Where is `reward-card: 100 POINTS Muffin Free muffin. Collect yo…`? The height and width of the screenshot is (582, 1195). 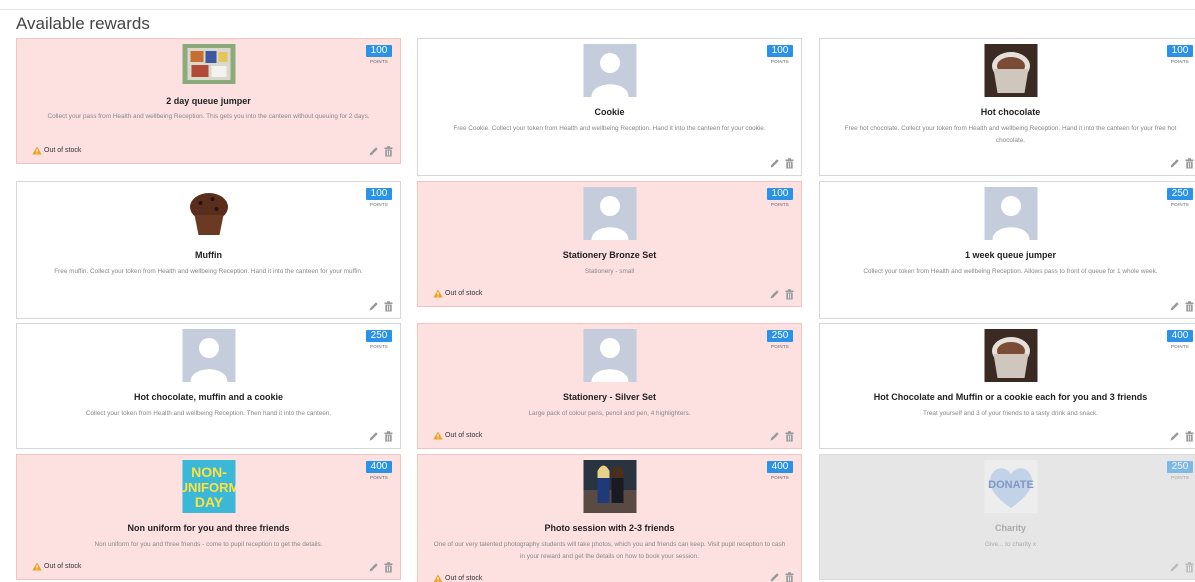
reward-card: 100 POINTS Muffin Free muffin. Collect yo… is located at coordinates (208, 250).